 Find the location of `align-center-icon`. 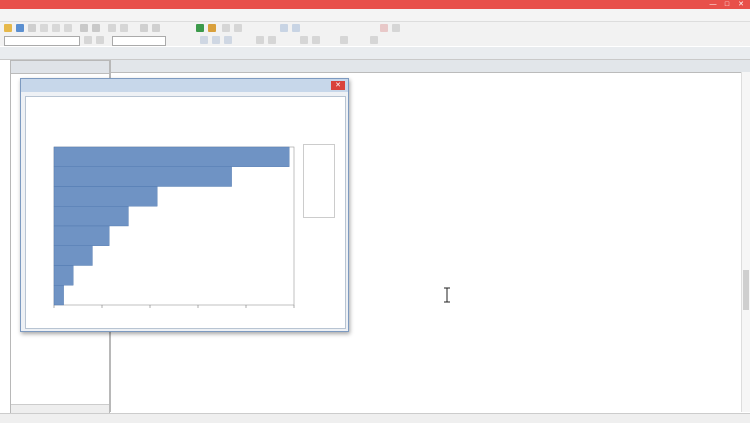

align-center-icon is located at coordinates (216, 40).